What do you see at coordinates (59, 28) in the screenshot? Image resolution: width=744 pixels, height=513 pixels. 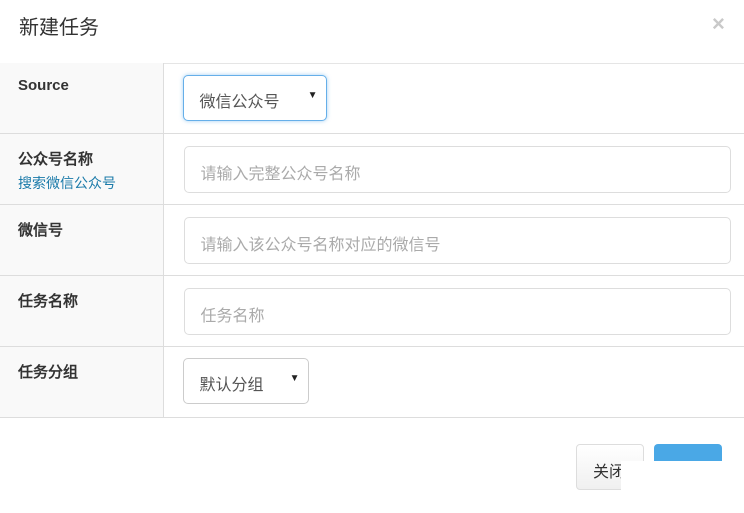 I see `modal-title: 新建任务` at bounding box center [59, 28].